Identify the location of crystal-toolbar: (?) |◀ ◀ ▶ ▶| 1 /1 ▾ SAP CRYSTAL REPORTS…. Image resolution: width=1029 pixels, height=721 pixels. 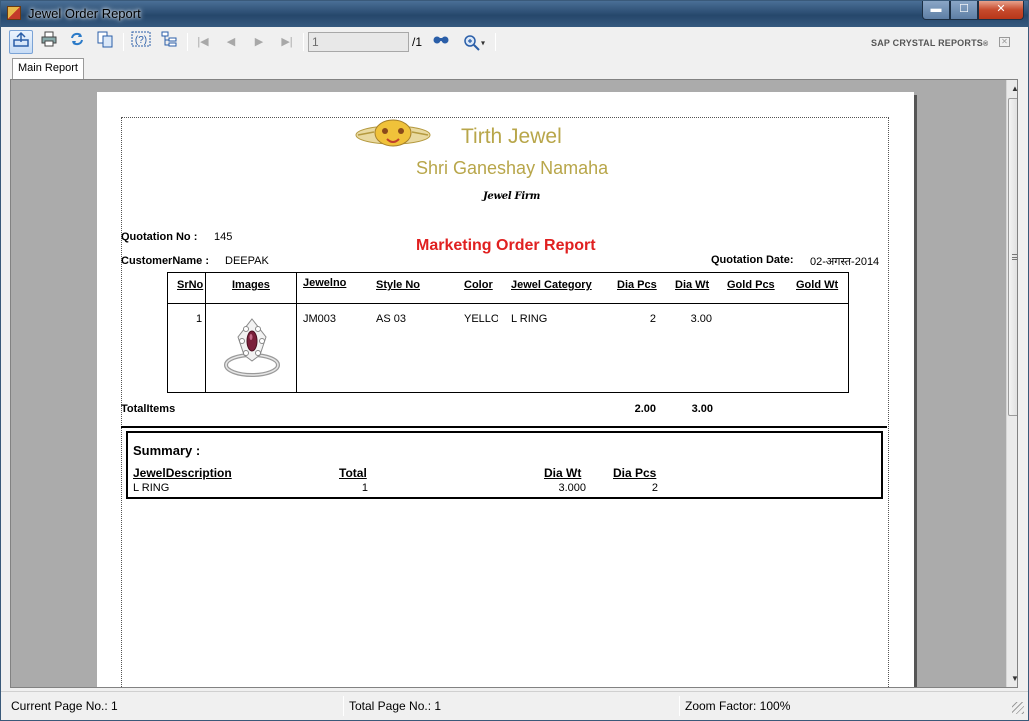
(514, 43).